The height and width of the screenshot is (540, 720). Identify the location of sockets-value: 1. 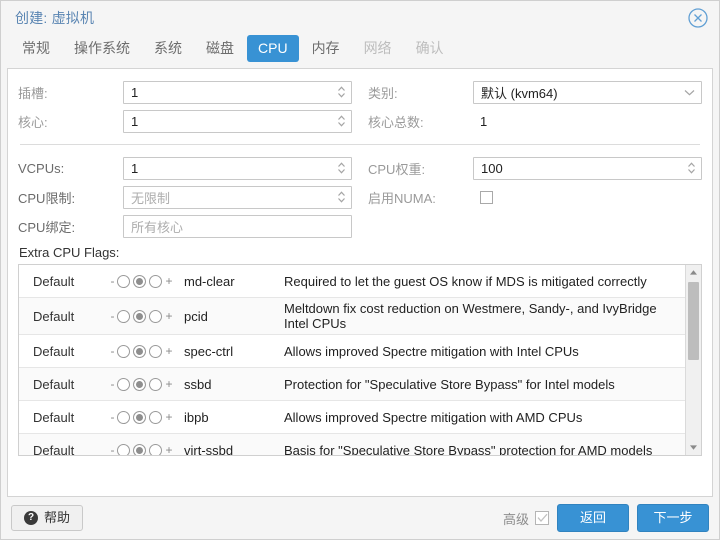
(135, 92).